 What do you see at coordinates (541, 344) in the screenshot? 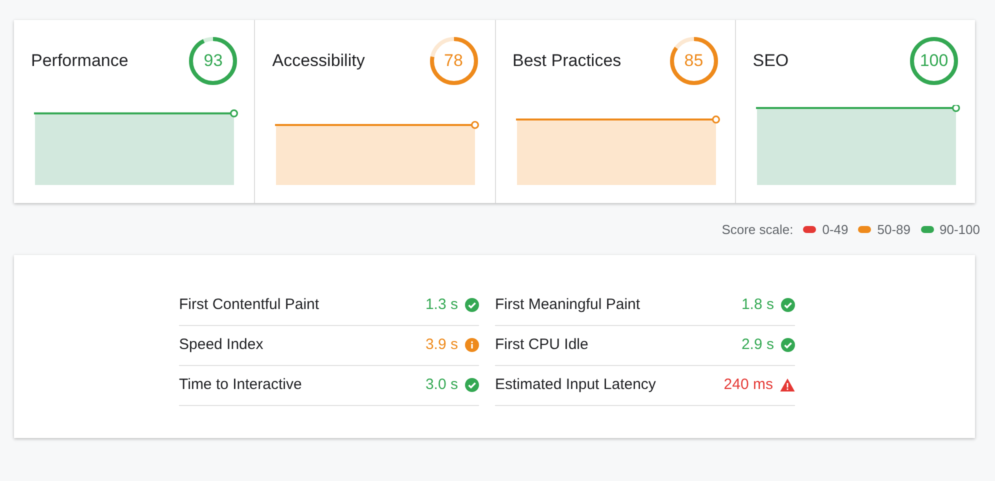
I see `metric-name: First CPU Idle` at bounding box center [541, 344].